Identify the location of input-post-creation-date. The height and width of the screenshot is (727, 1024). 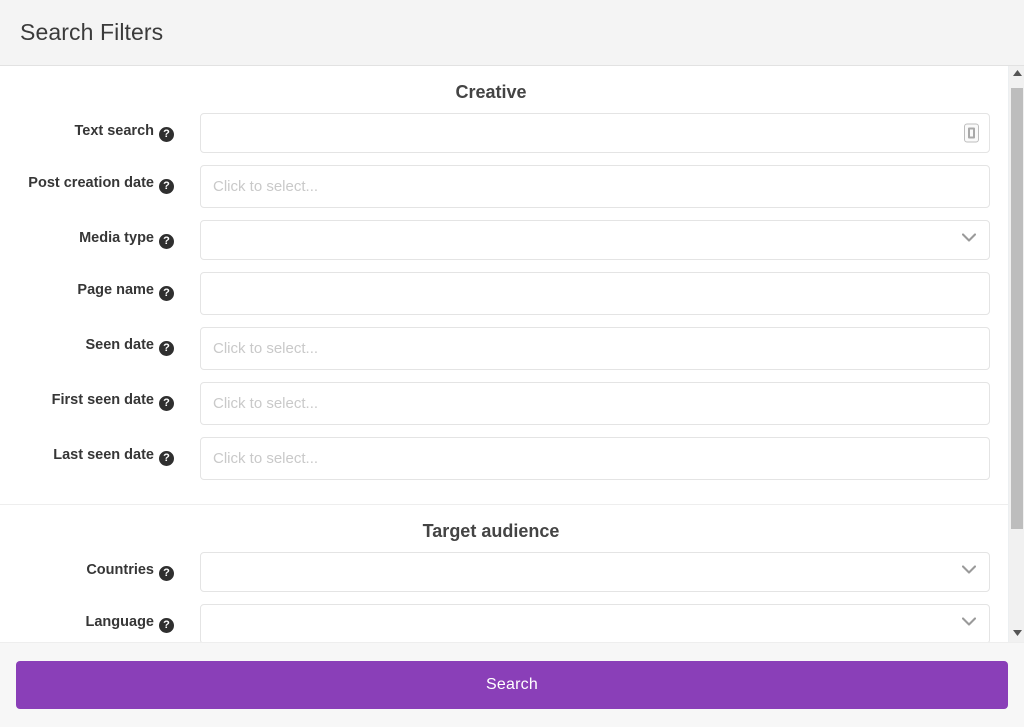
(595, 186).